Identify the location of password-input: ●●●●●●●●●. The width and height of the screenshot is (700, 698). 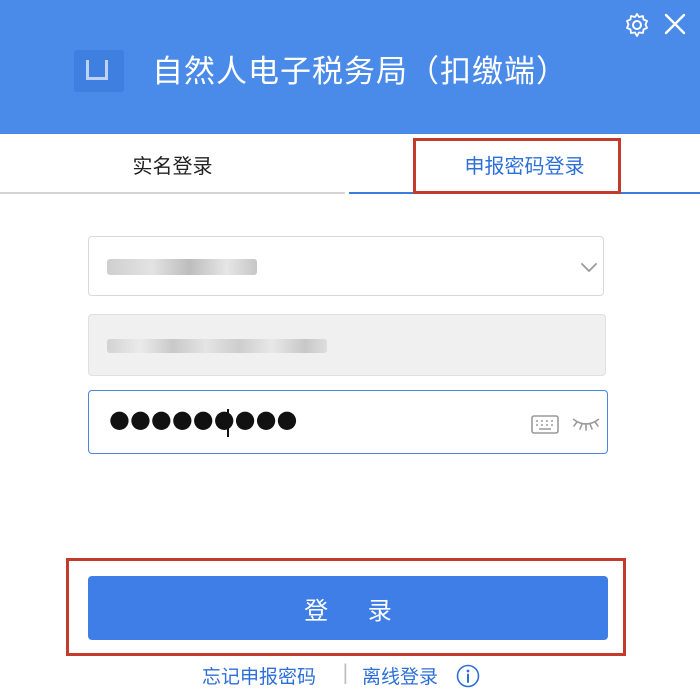
(348, 422).